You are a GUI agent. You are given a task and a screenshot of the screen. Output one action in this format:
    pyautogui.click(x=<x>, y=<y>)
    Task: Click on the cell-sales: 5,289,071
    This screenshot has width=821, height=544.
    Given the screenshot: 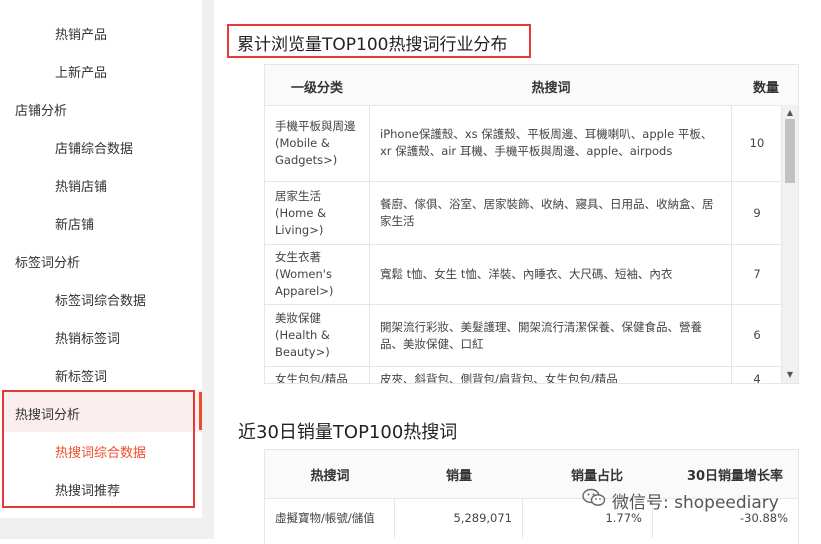 What is the action you would take?
    pyautogui.click(x=459, y=518)
    